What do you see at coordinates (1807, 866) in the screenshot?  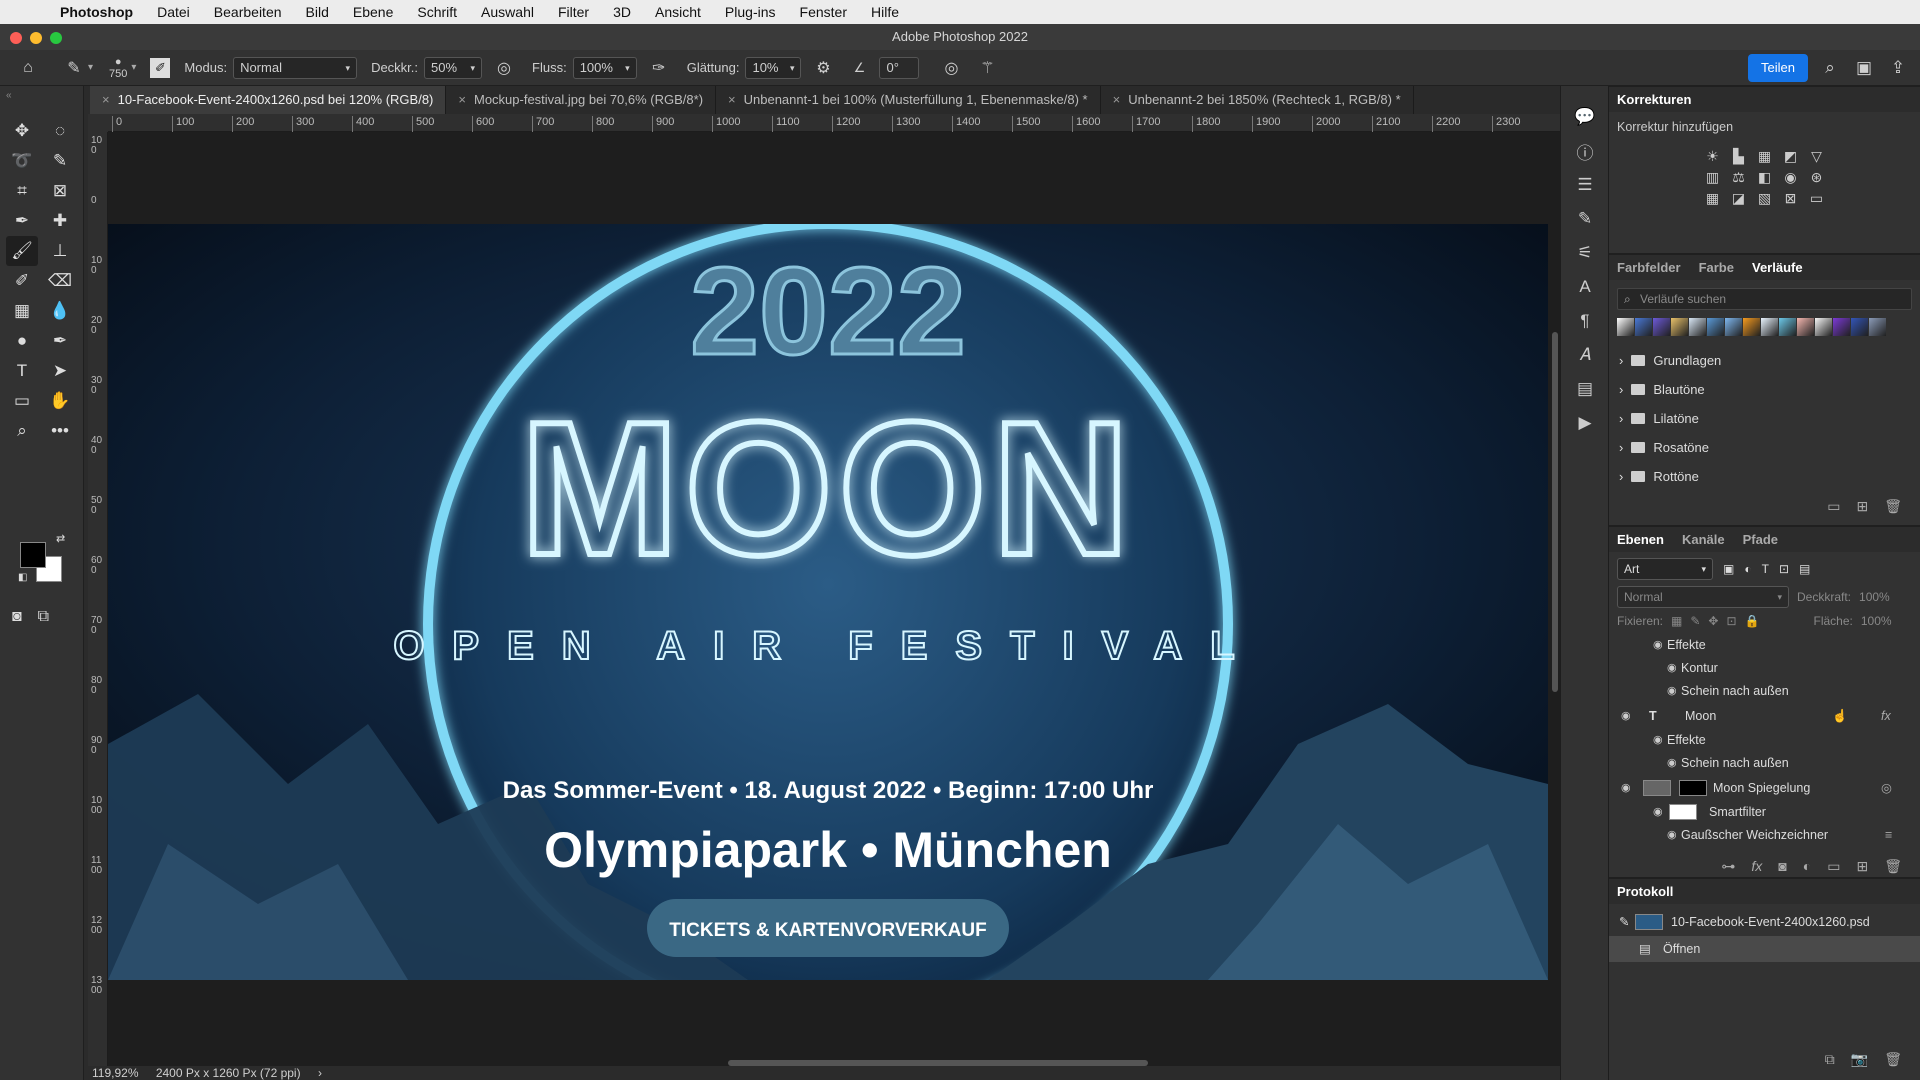 I see `new-adjustment-layer-icon: ◐` at bounding box center [1807, 866].